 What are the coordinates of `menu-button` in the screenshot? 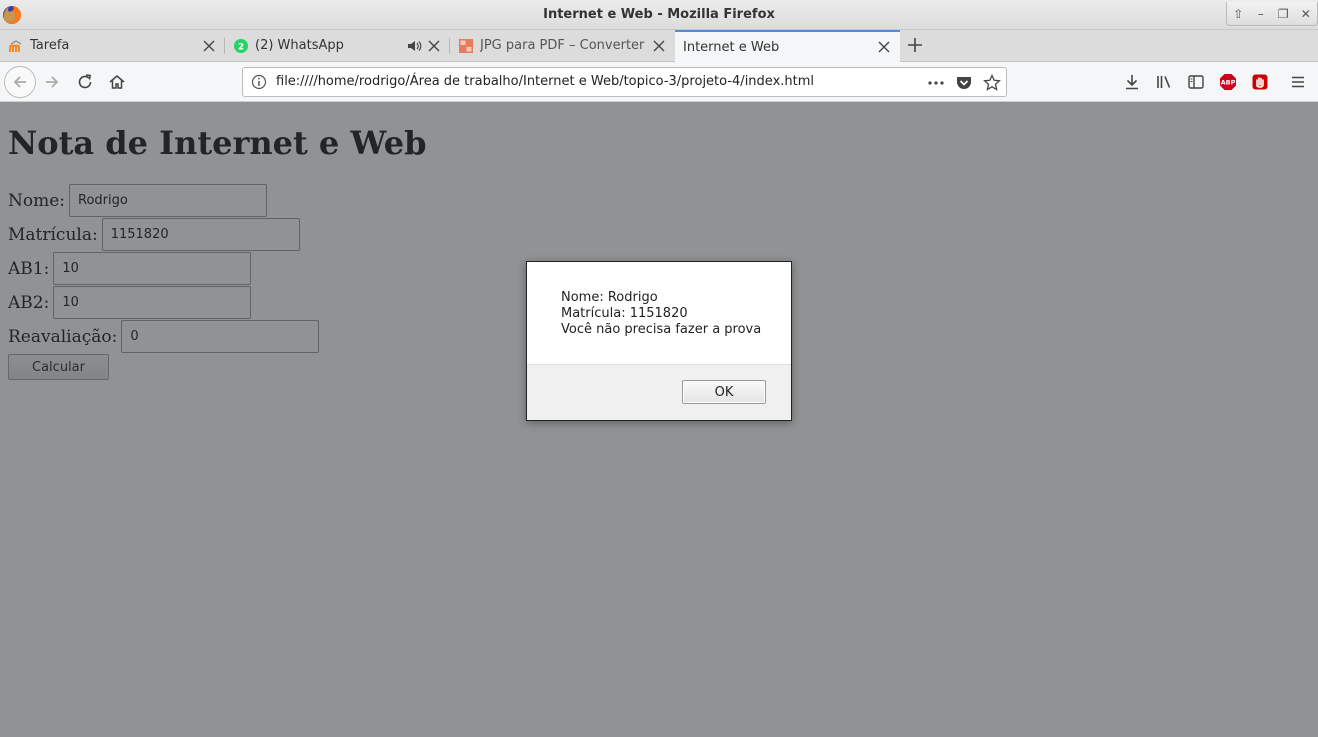 It's located at (1298, 82).